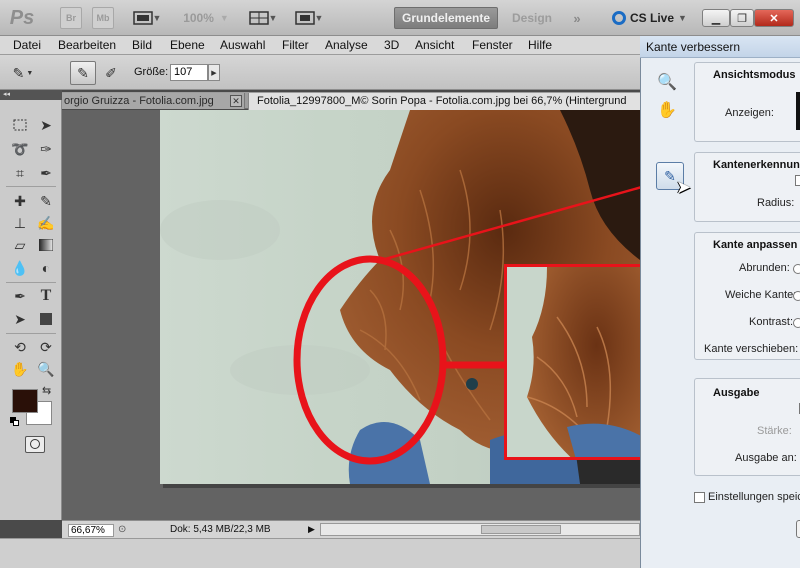 The image size is (800, 568). I want to click on kontrast-slider, so click(796, 323).